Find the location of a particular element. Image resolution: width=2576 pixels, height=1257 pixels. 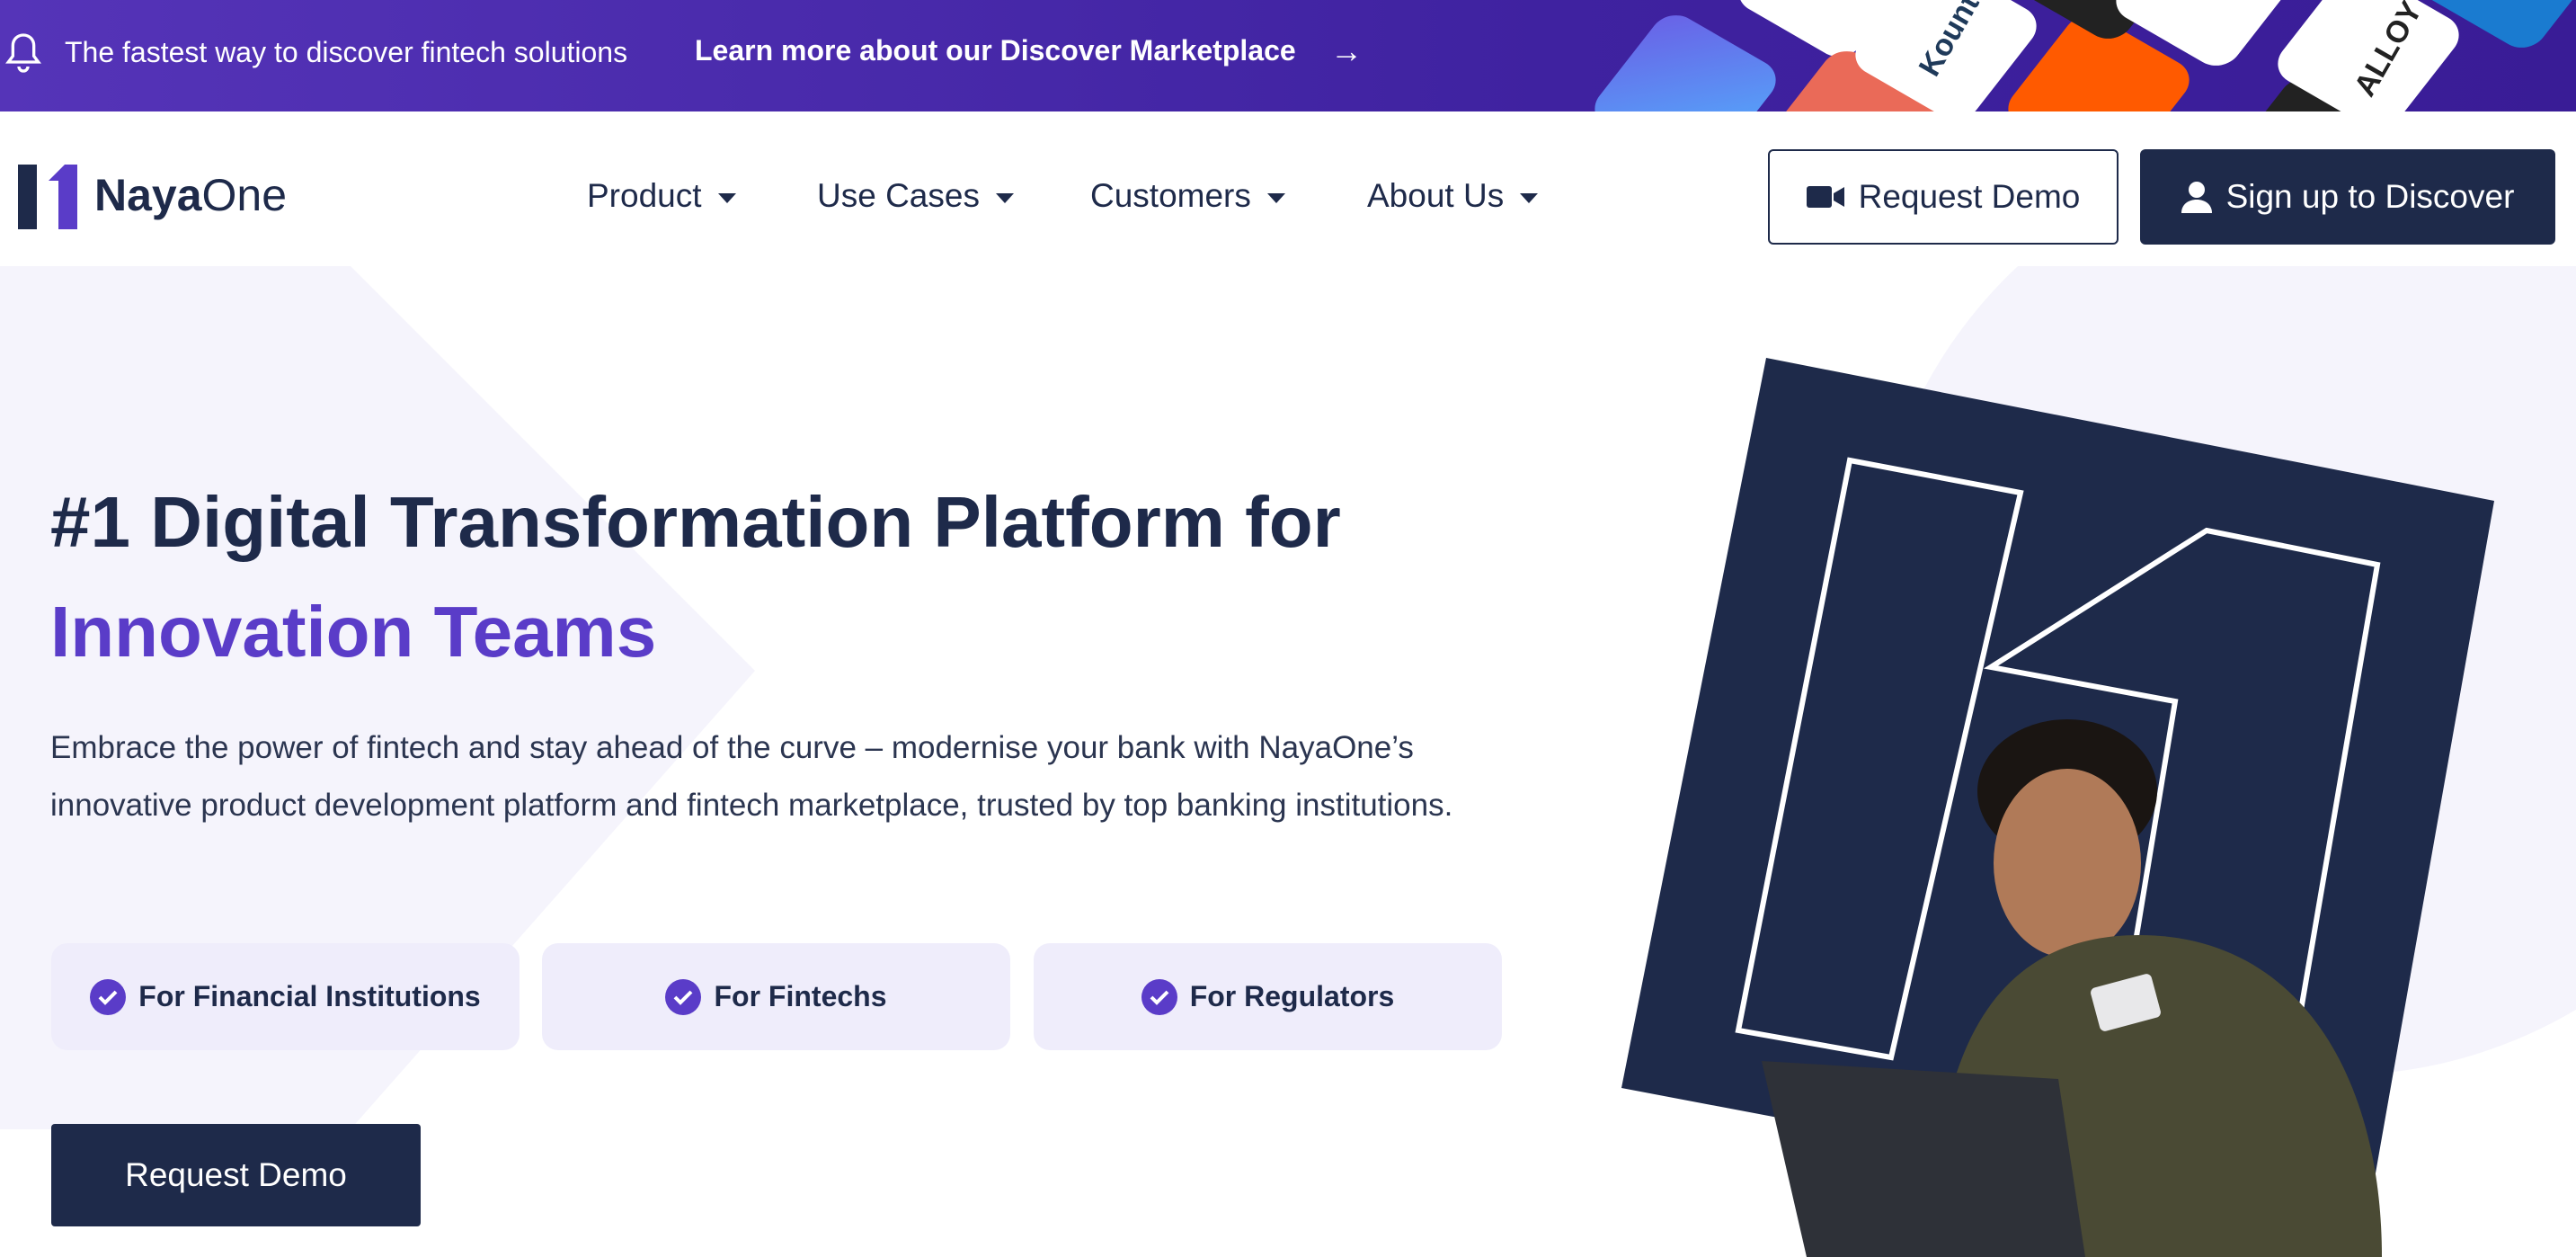

brand-regular: One is located at coordinates (245, 195).